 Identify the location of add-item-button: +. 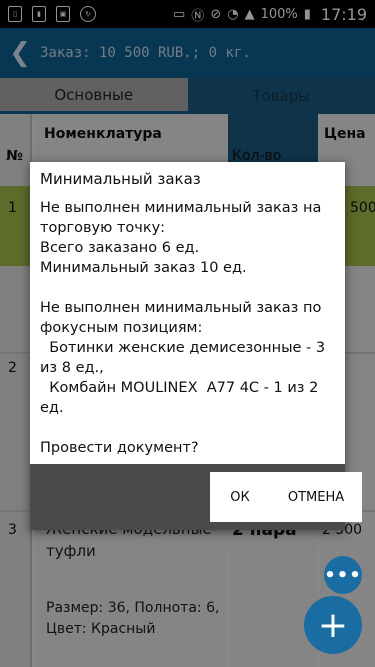
(333, 625).